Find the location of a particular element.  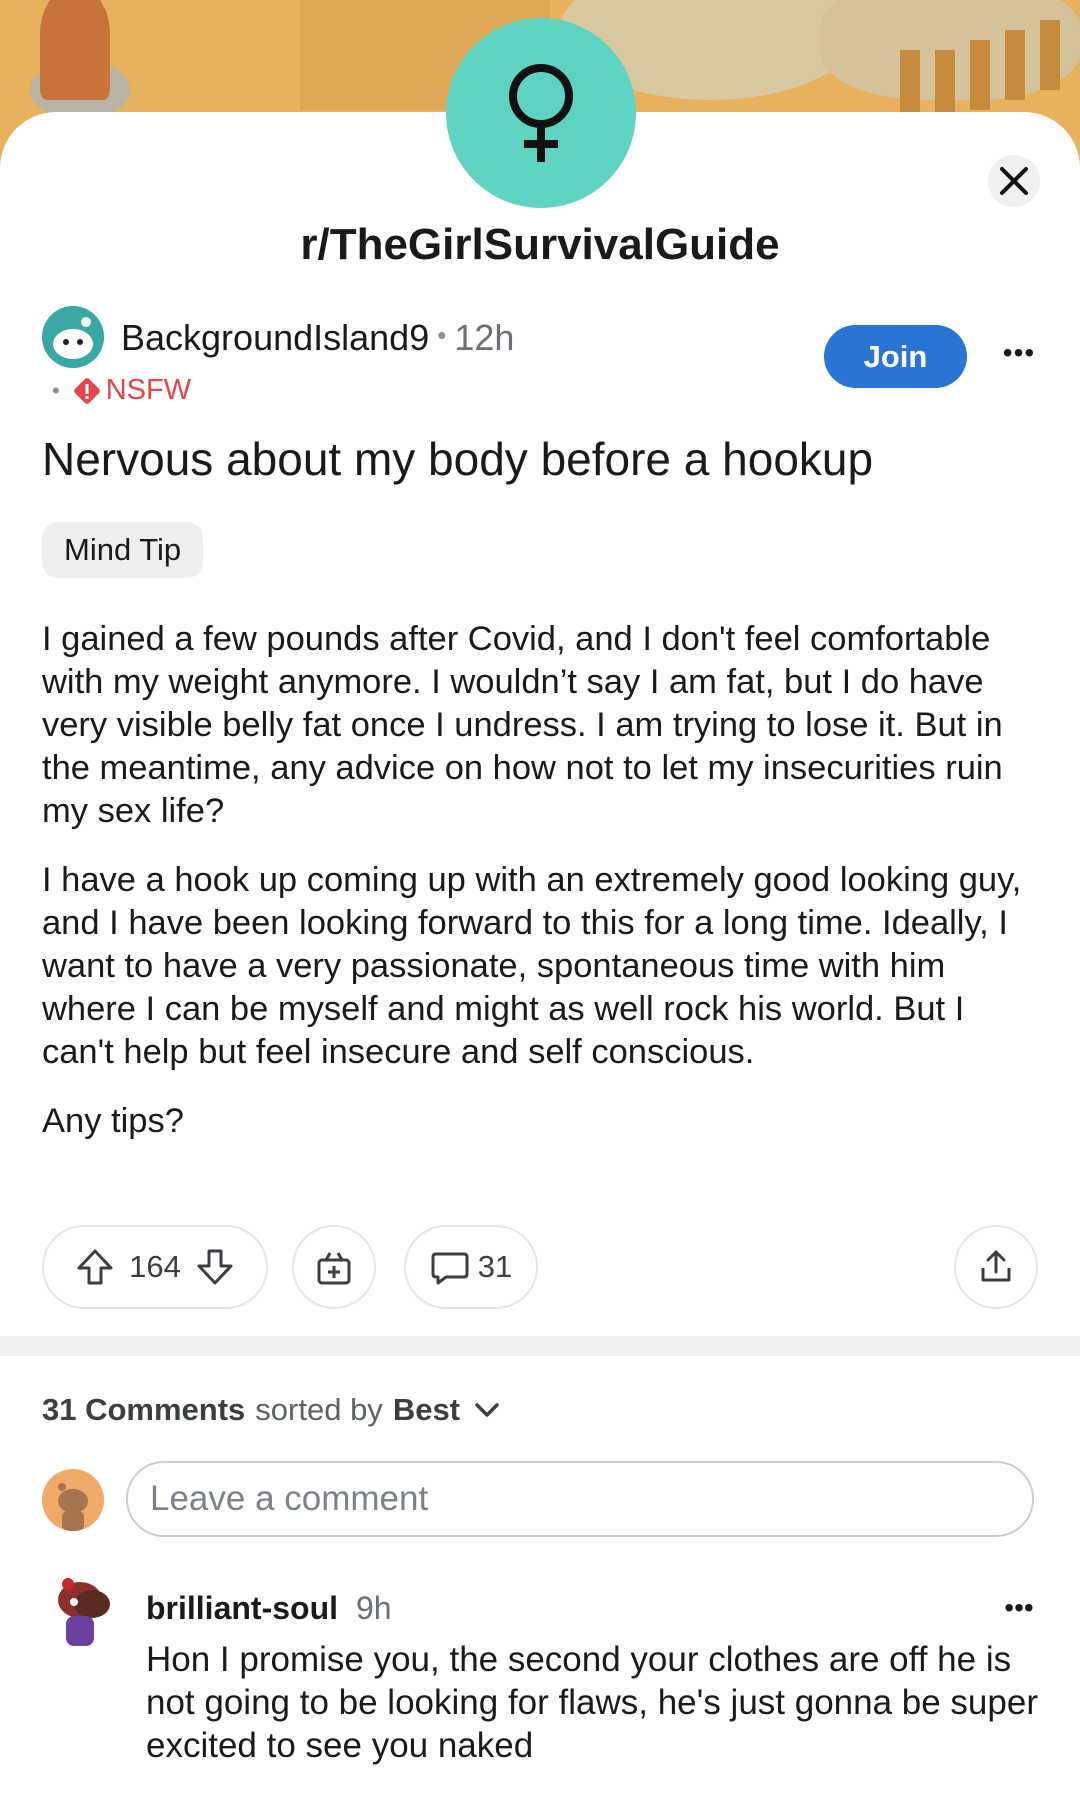

vote-count: 164 is located at coordinates (155, 1266).